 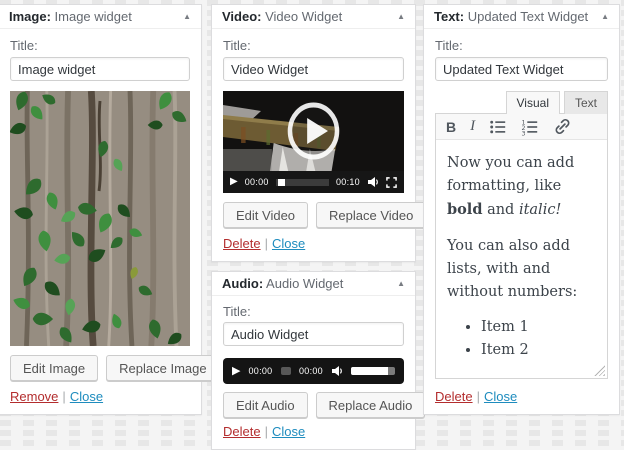 What do you see at coordinates (524, 132) in the screenshot?
I see `svg-text: 3` at bounding box center [524, 132].